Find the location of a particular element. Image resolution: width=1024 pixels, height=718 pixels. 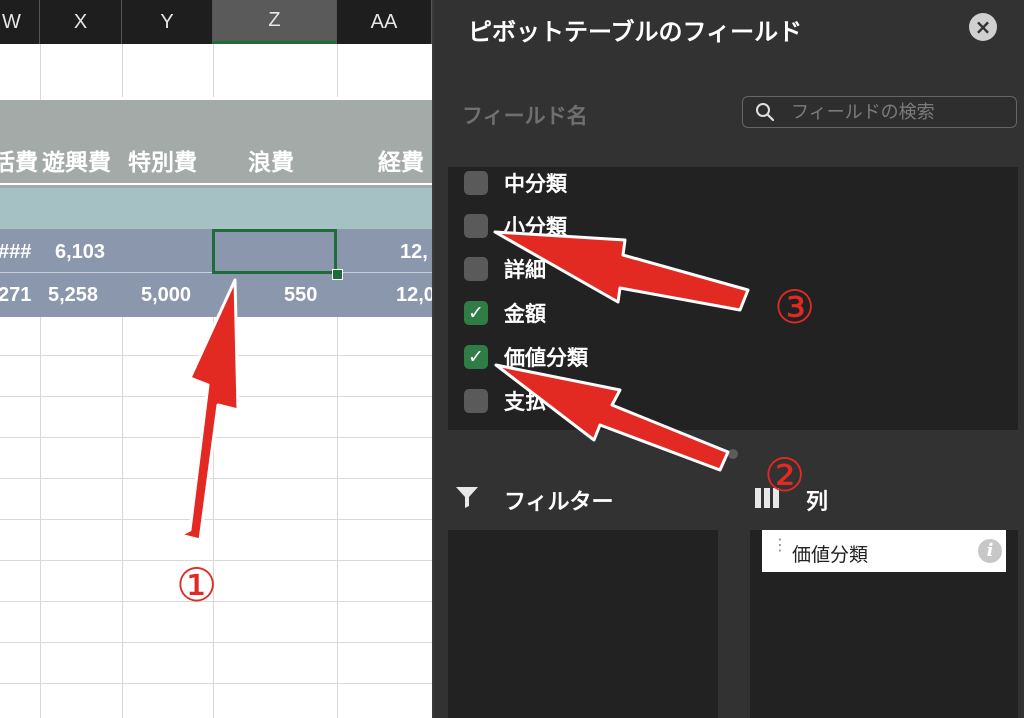

cell: ### is located at coordinates (15, 252).